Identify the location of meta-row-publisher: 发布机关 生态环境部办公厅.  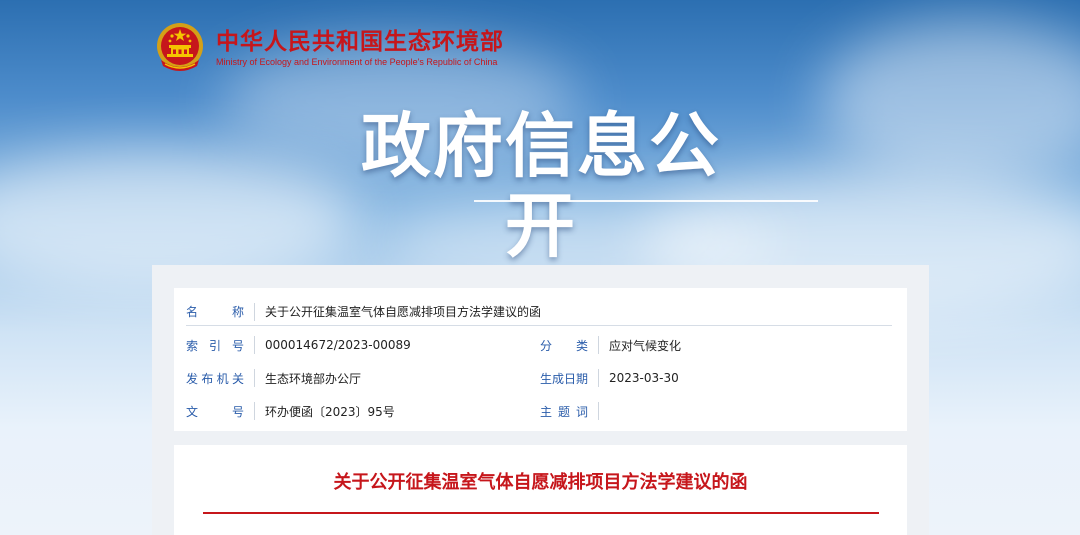
(273, 378).